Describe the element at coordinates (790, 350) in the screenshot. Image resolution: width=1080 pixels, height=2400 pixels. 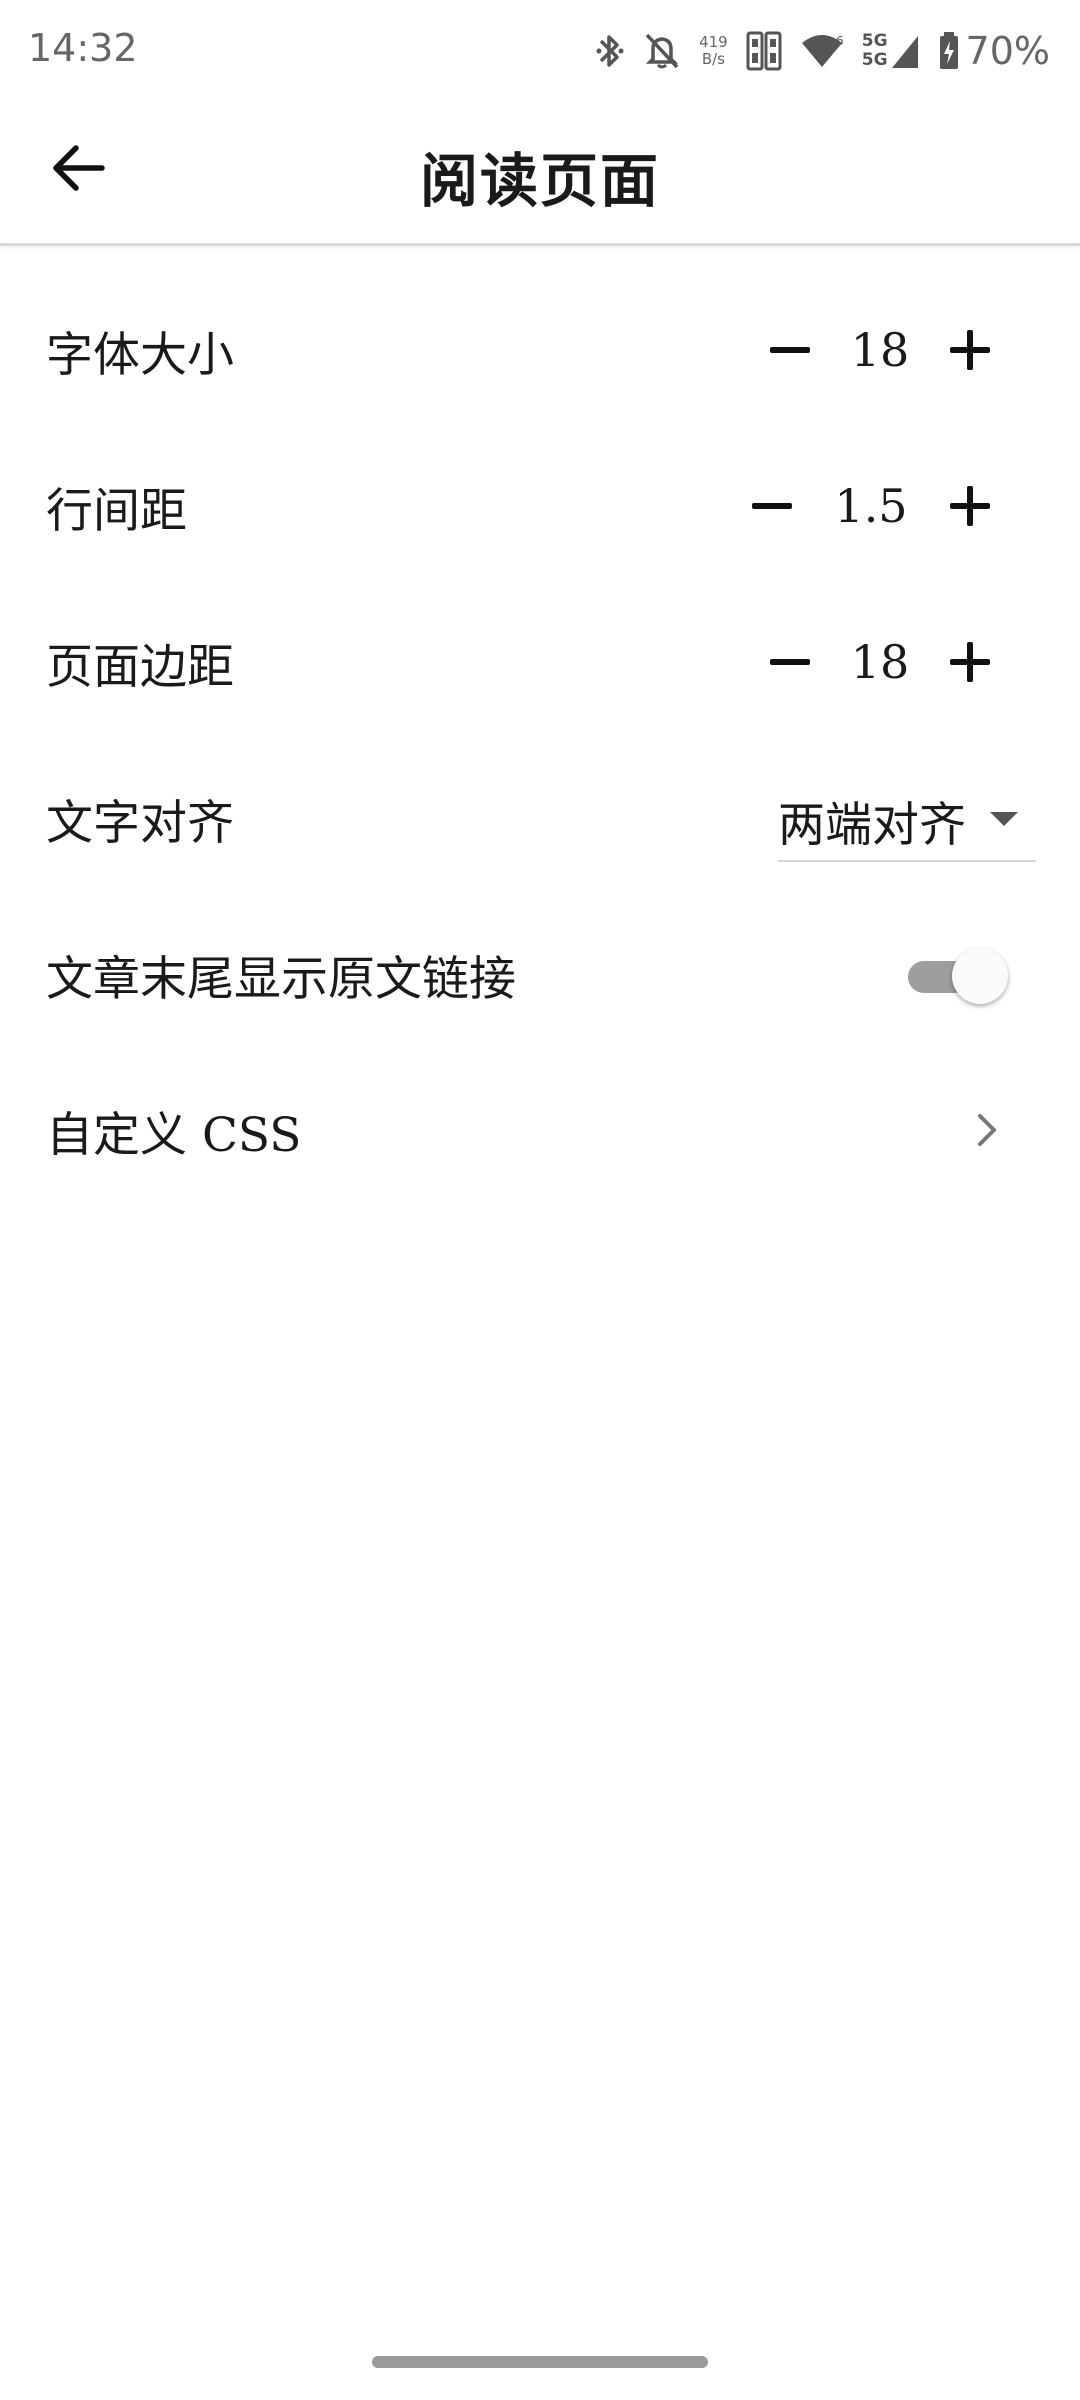
I see `font-size-decrease-button` at that location.